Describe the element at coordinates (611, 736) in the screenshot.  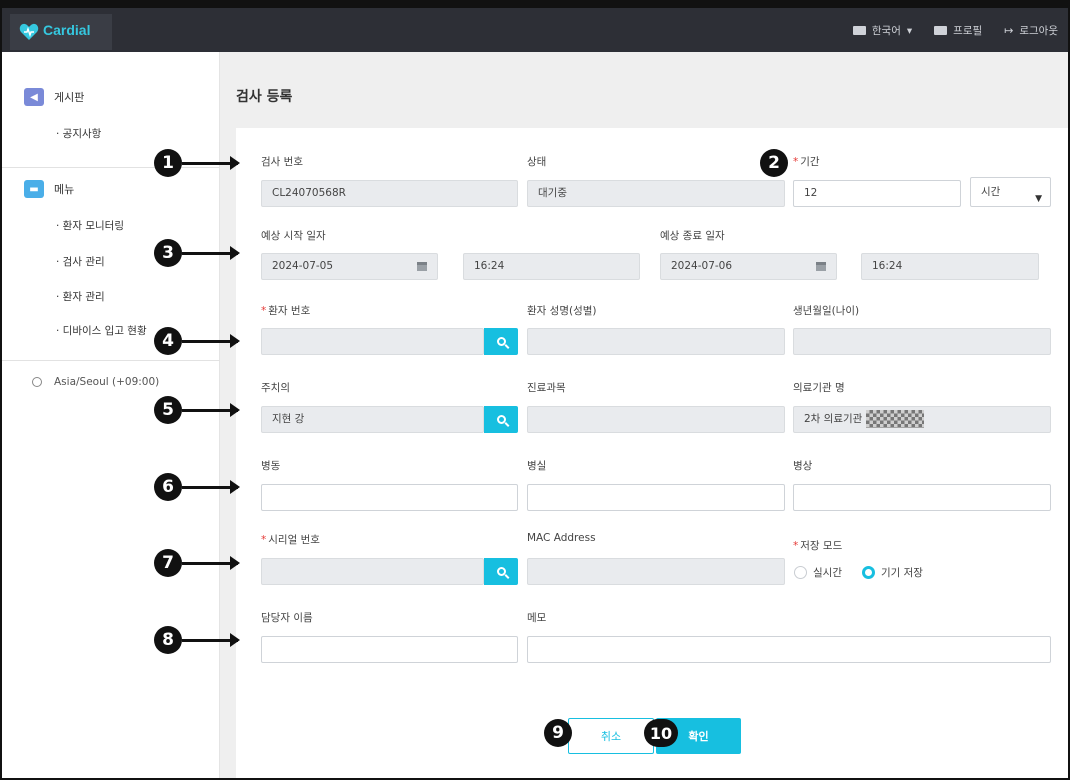
I see `cancel-button: 취소` at that location.